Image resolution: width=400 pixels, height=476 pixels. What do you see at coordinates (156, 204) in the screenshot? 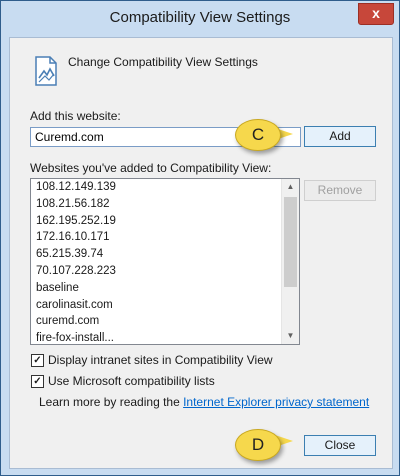
I see `list-item: 108.21.56.182` at bounding box center [156, 204].